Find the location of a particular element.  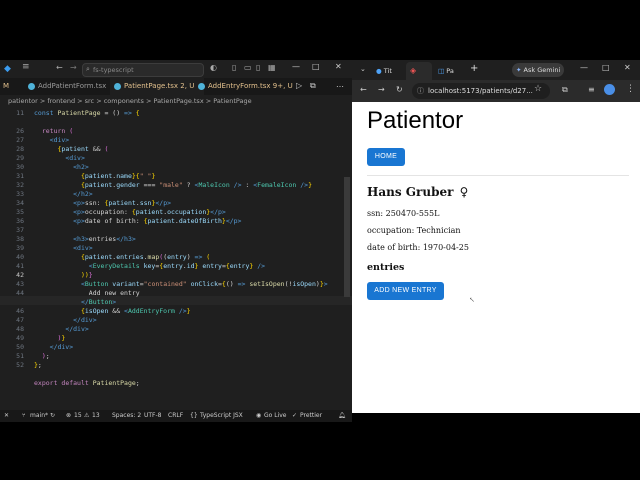

error-icon: ⊗ is located at coordinates (69, 415).